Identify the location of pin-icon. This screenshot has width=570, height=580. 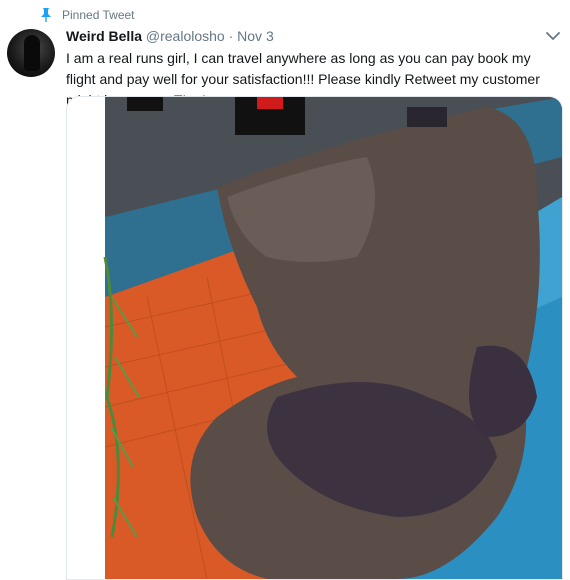
(46, 15).